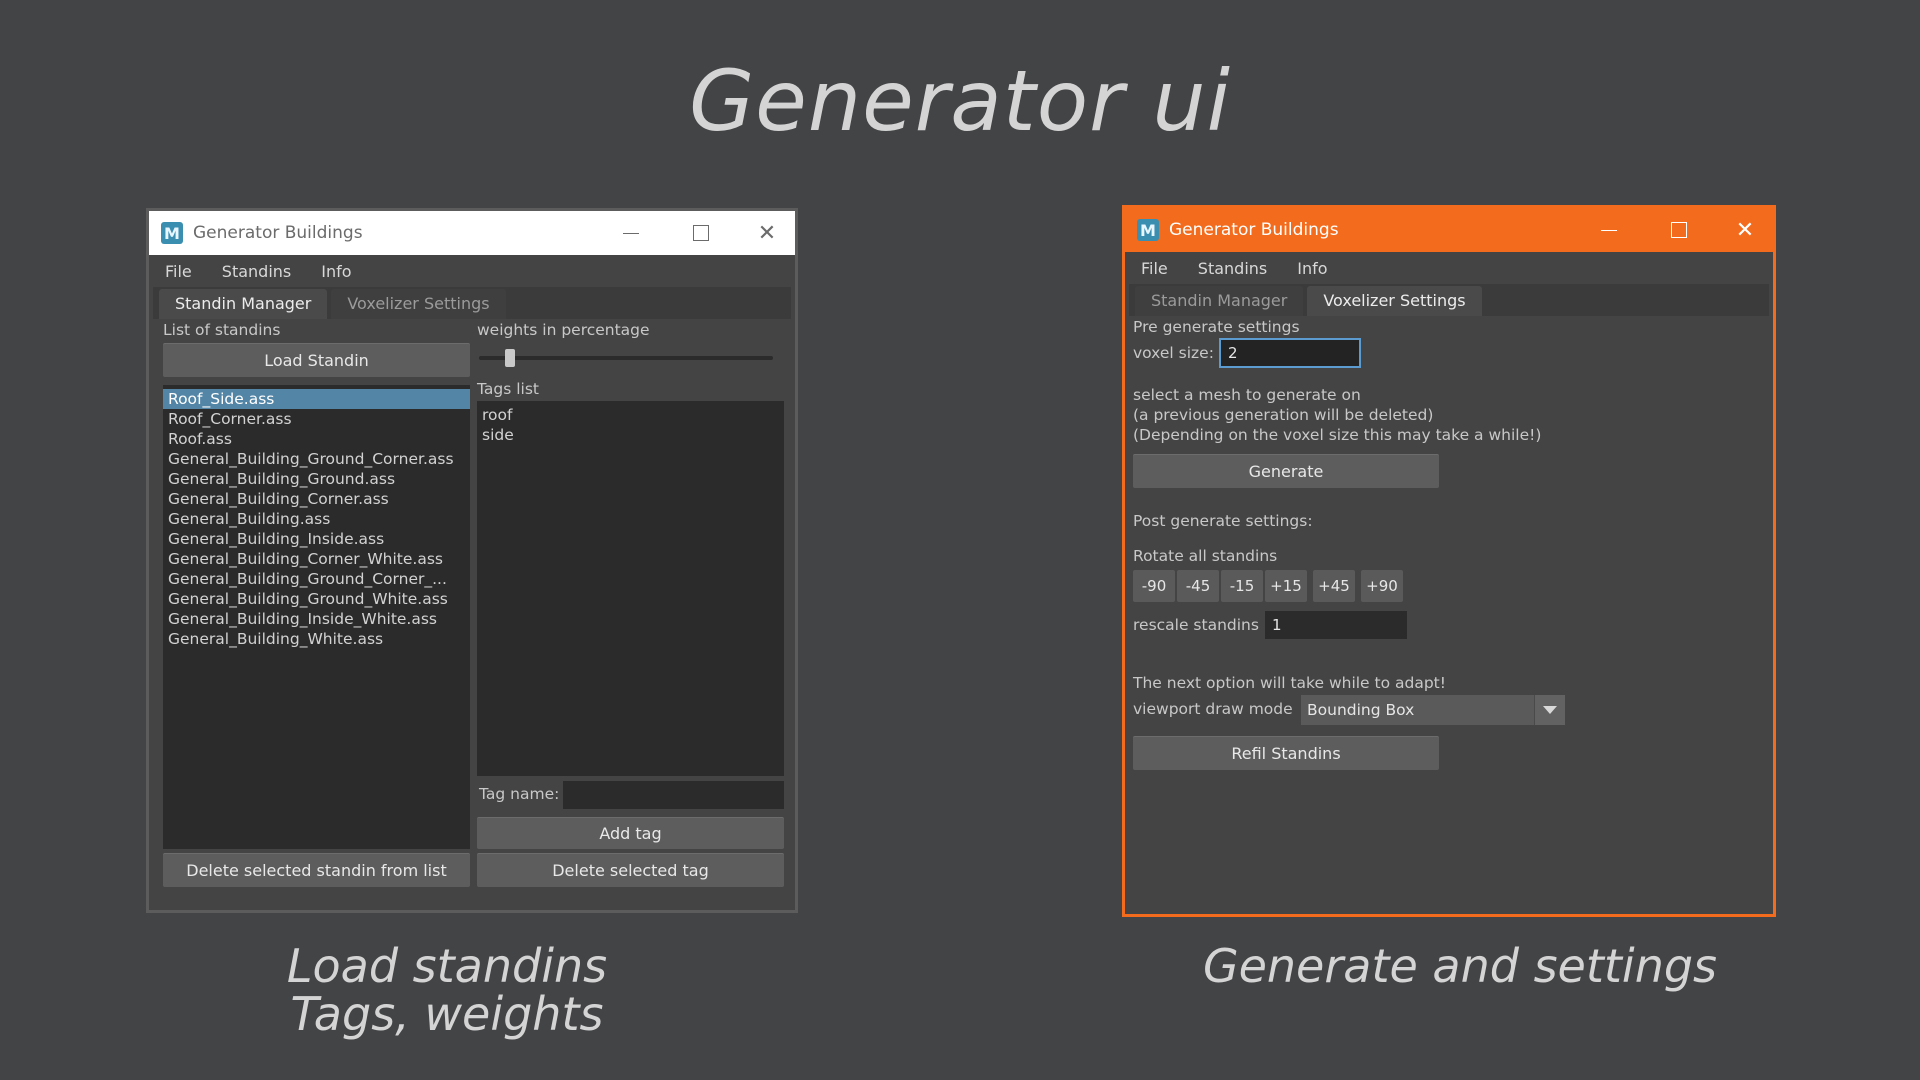 The height and width of the screenshot is (1080, 1920). What do you see at coordinates (316, 360) in the screenshot?
I see `load-standin-button: Load Standin` at bounding box center [316, 360].